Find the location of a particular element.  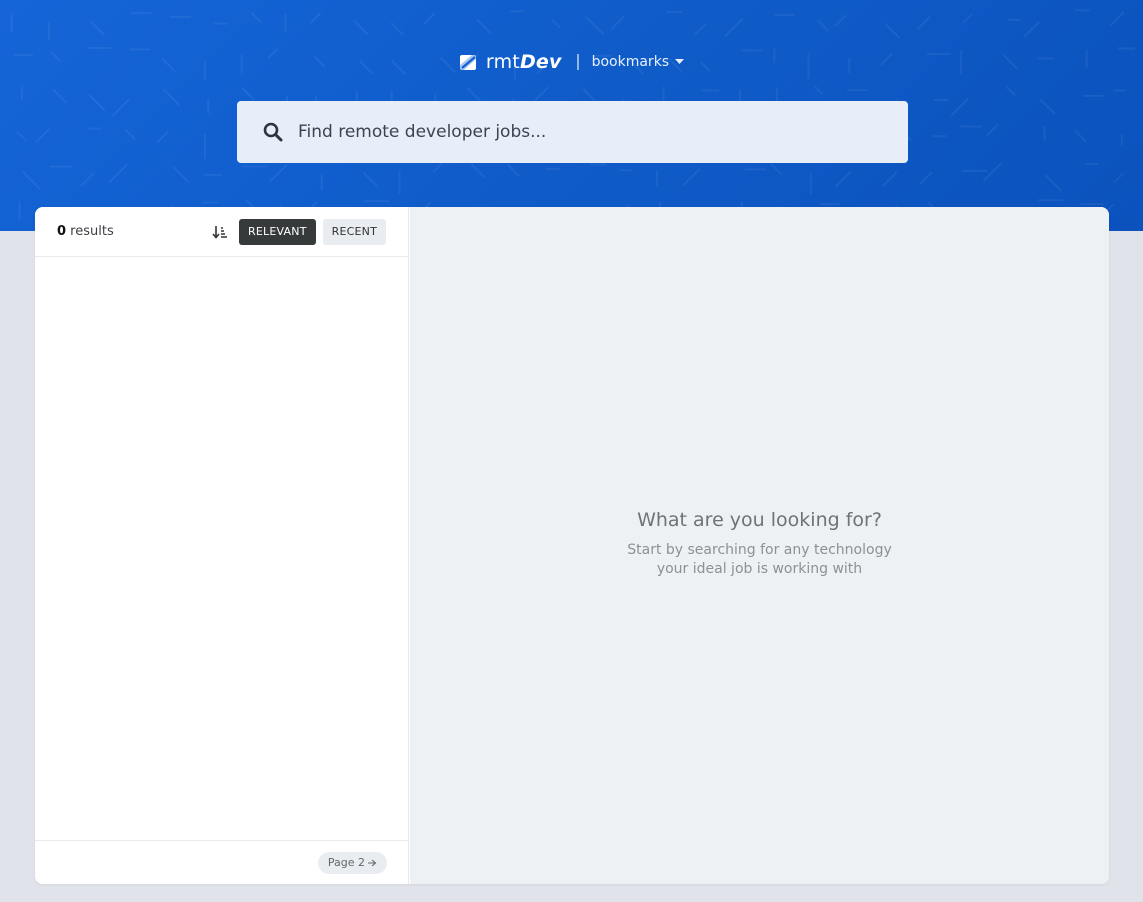

sort-icon is located at coordinates (220, 232).